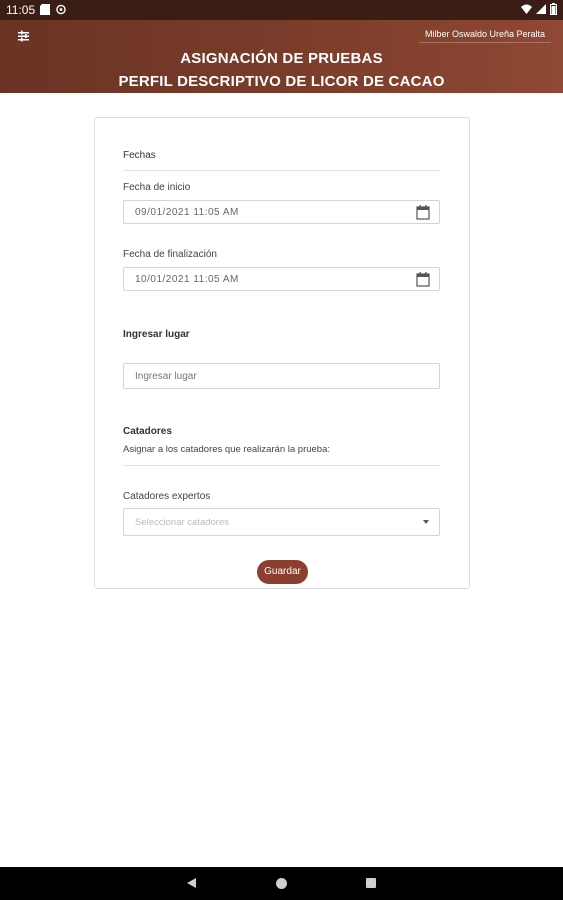 This screenshot has height=900, width=563. Describe the element at coordinates (166, 376) in the screenshot. I see `place-placeholder: Ingresar lugar` at that location.